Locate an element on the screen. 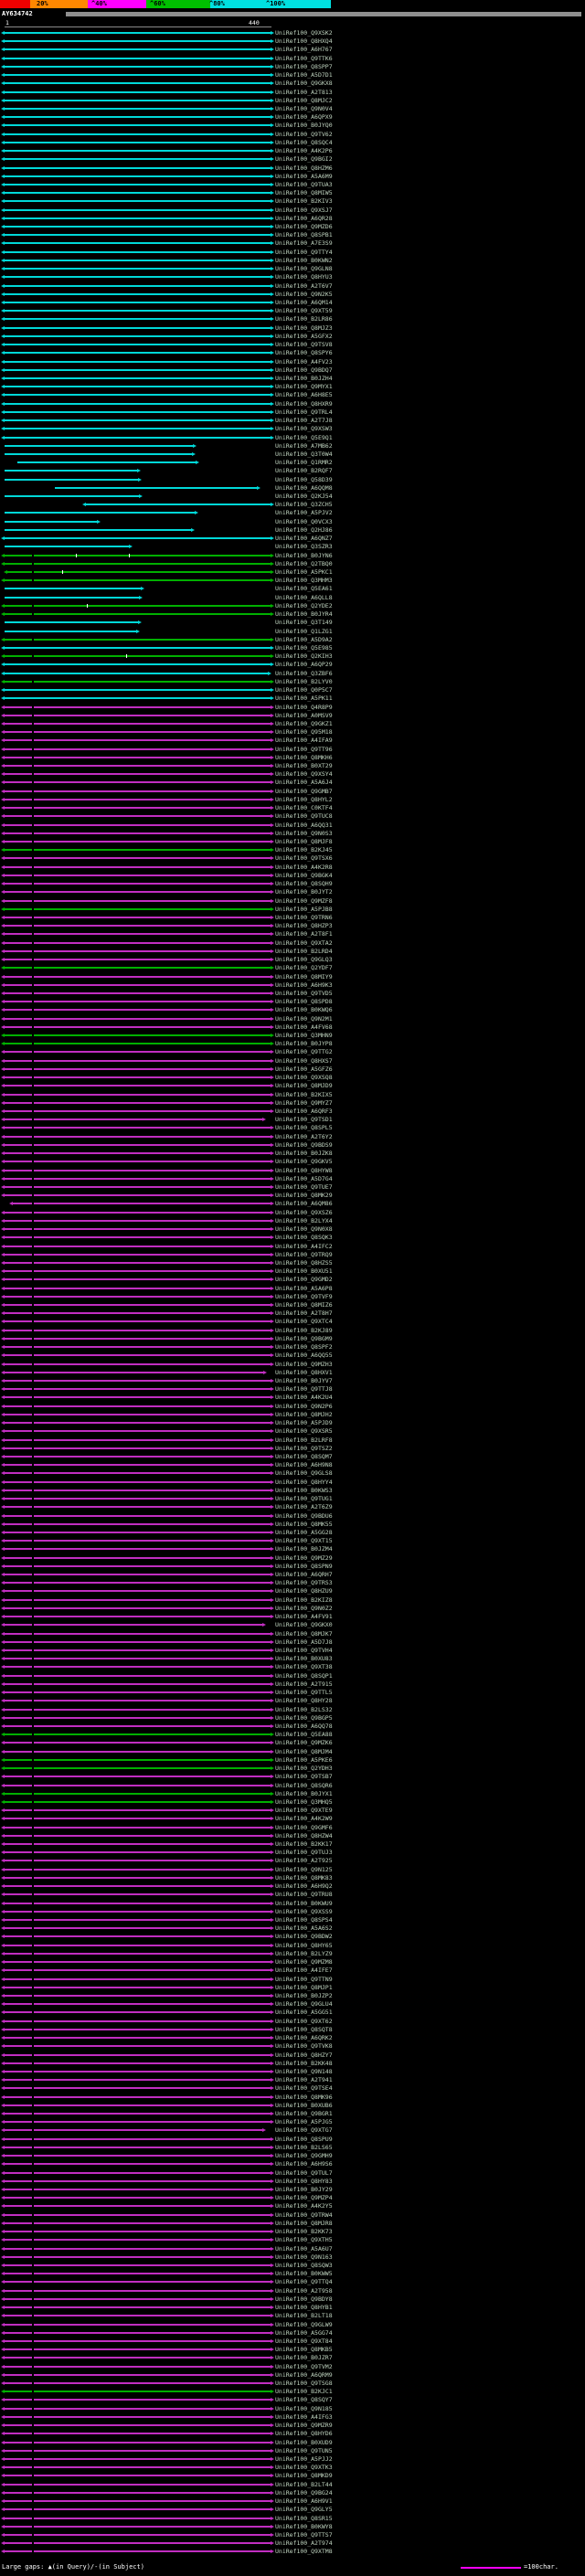 This screenshot has height=2576, width=585. hit-label: UniRef100_Q9XT84 is located at coordinates (304, 2341).